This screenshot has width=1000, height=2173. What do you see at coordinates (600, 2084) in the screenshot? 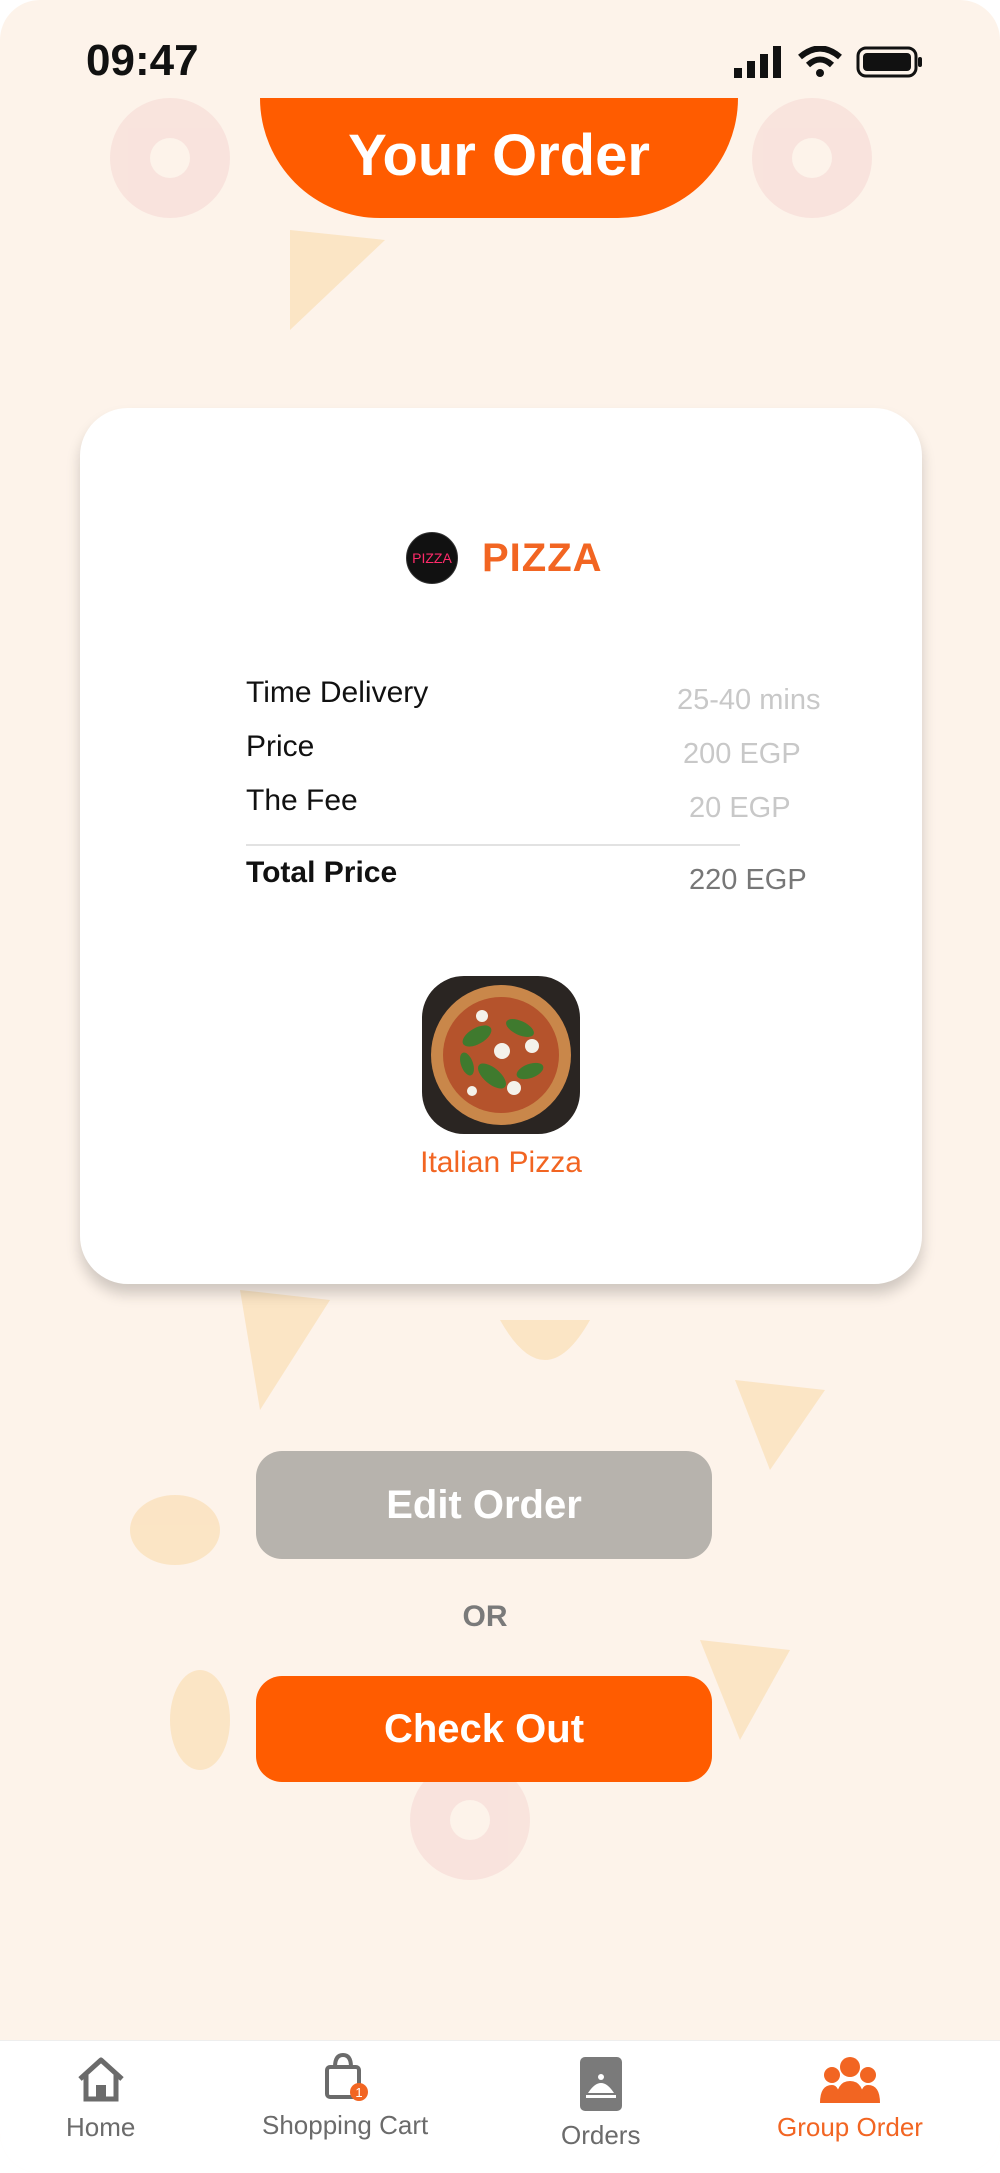
I see `orders-icon` at bounding box center [600, 2084].